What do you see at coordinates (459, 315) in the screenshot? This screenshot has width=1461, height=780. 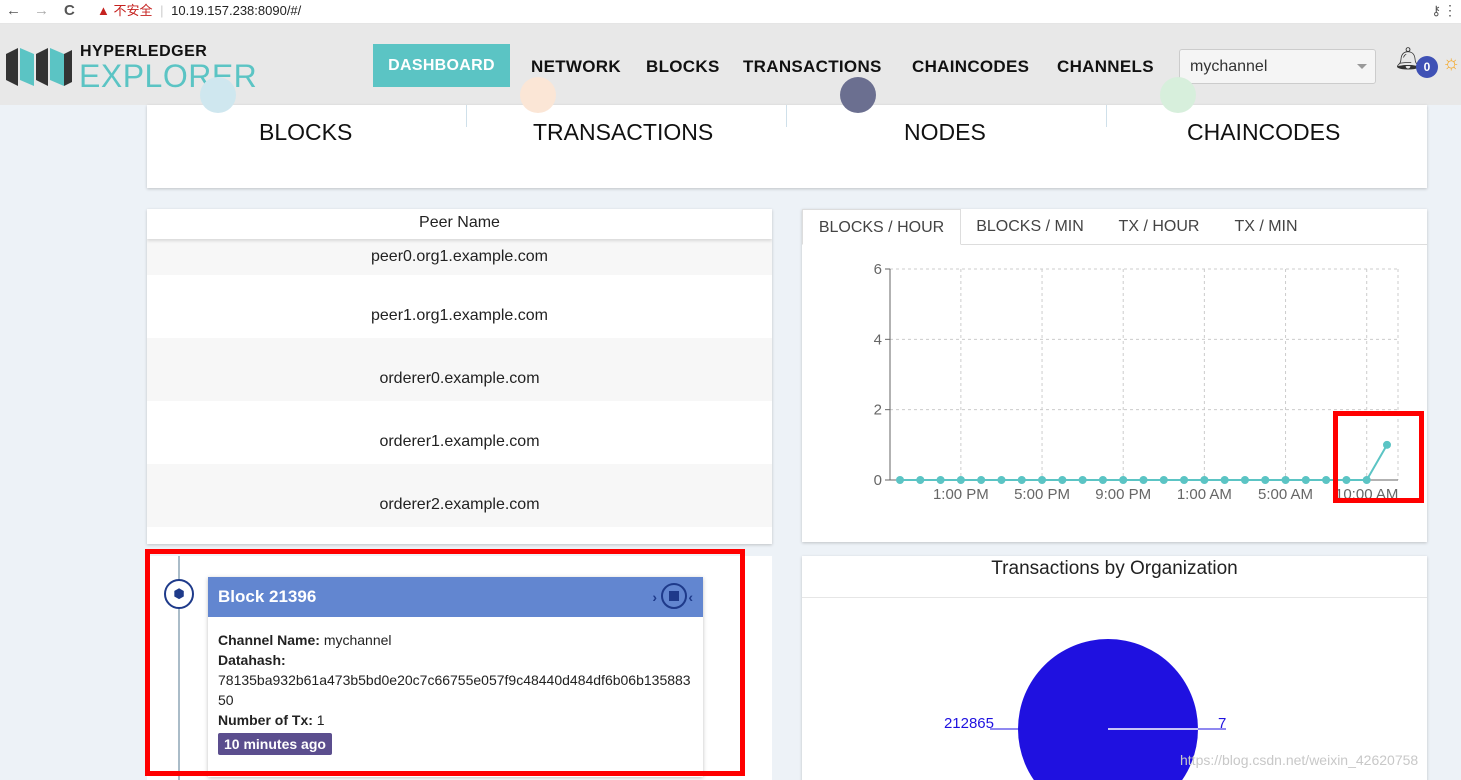 I see `table-row: peer1.org1.example.com` at bounding box center [459, 315].